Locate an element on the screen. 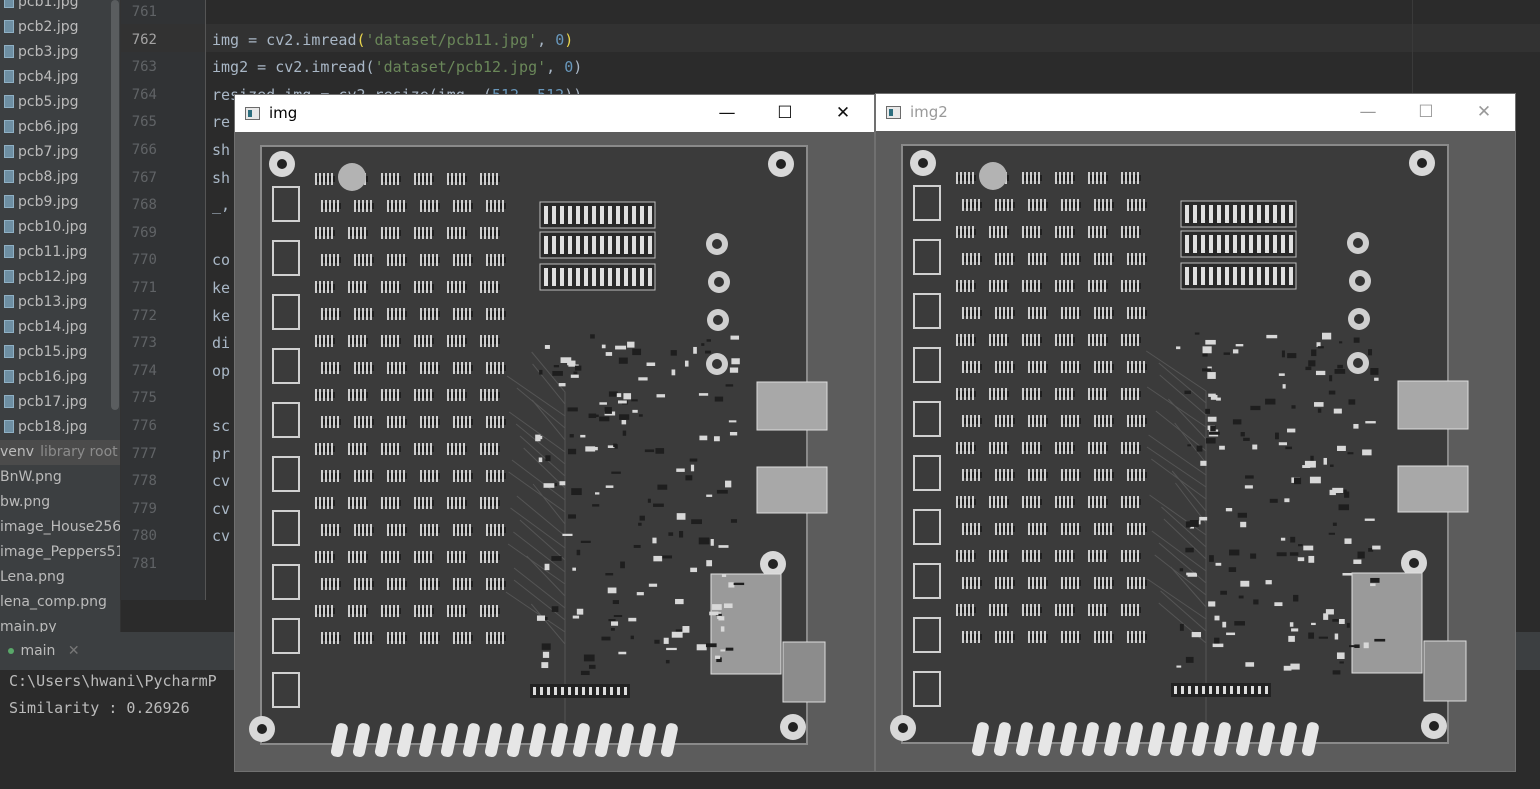  tree-item-label: pcb18.jpg is located at coordinates (53, 427).